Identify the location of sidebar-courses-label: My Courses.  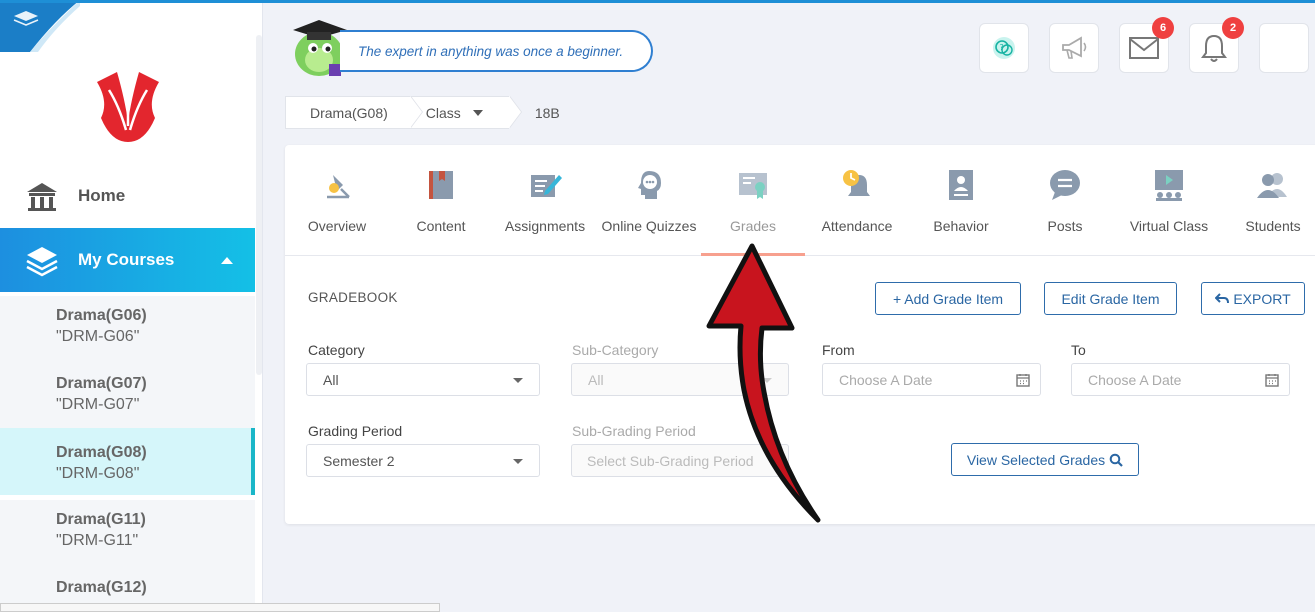
(126, 259).